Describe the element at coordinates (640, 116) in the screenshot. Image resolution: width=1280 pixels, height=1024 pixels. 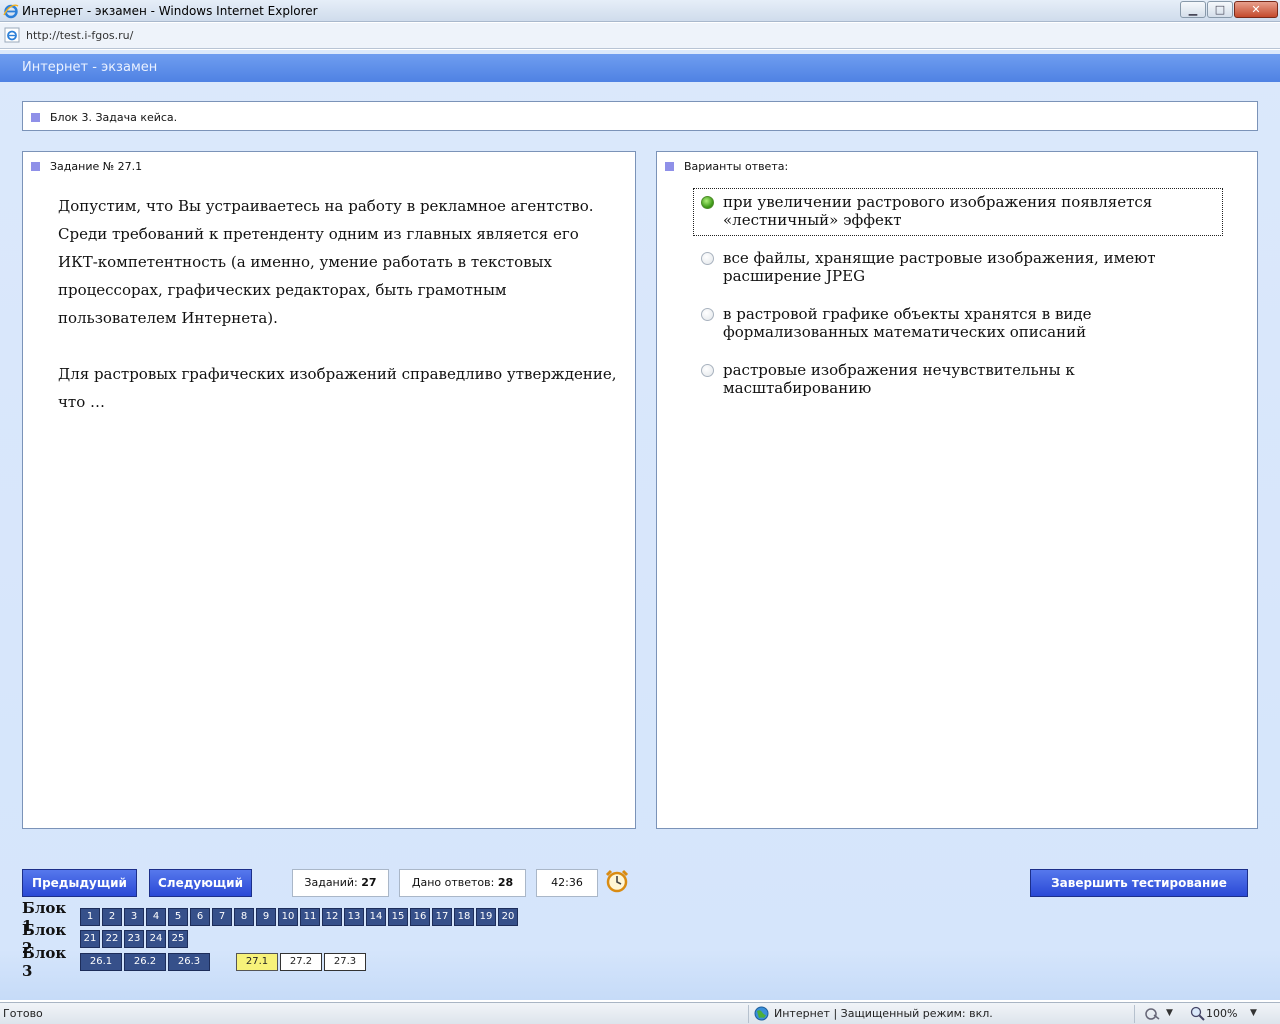
I see `block-panel: Блок 3. Задача кейса.` at that location.